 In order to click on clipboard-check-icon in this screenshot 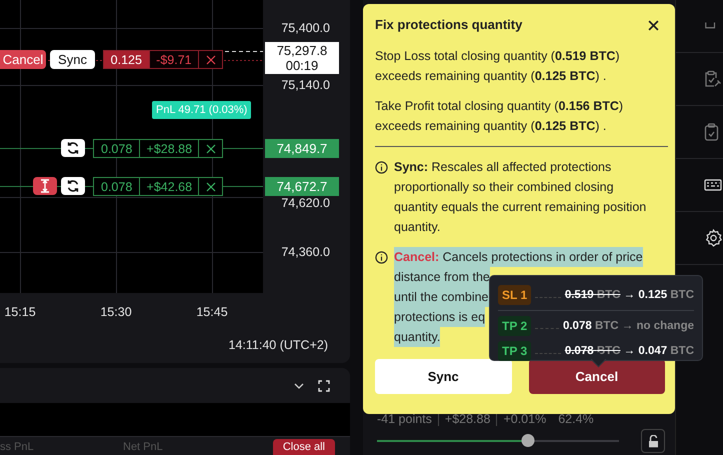, I will do `click(712, 132)`.